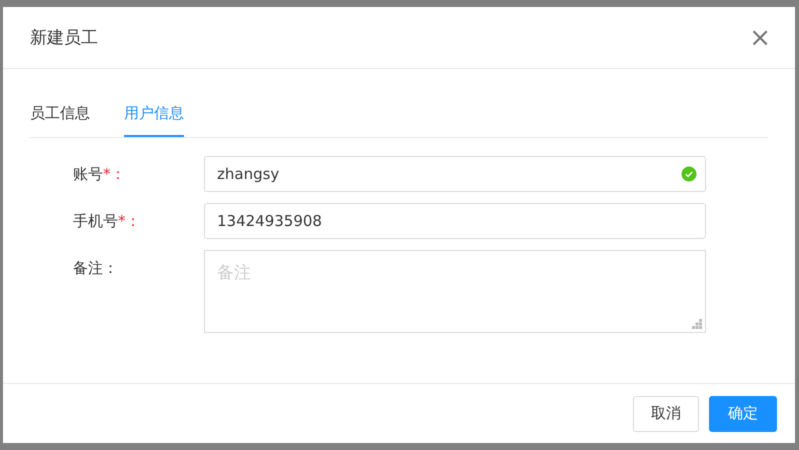  I want to click on dialog-title: 新建员工, so click(64, 38).